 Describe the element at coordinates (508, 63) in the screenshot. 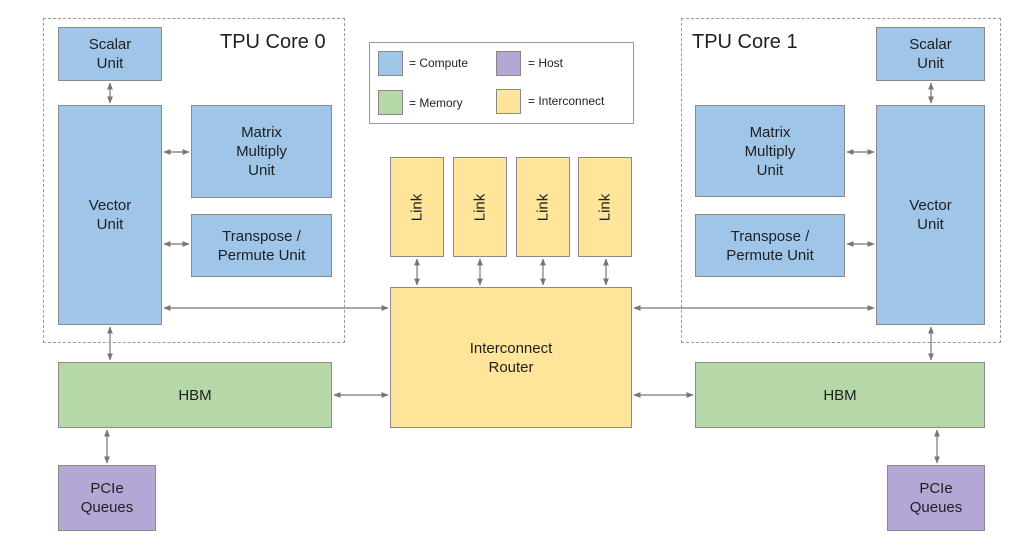

I see `legend-swatch-host` at that location.